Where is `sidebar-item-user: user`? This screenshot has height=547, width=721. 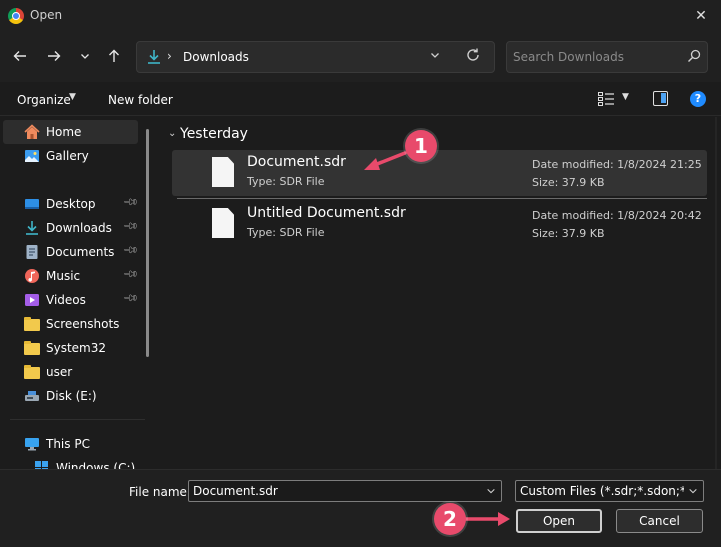 sidebar-item-user: user is located at coordinates (70, 372).